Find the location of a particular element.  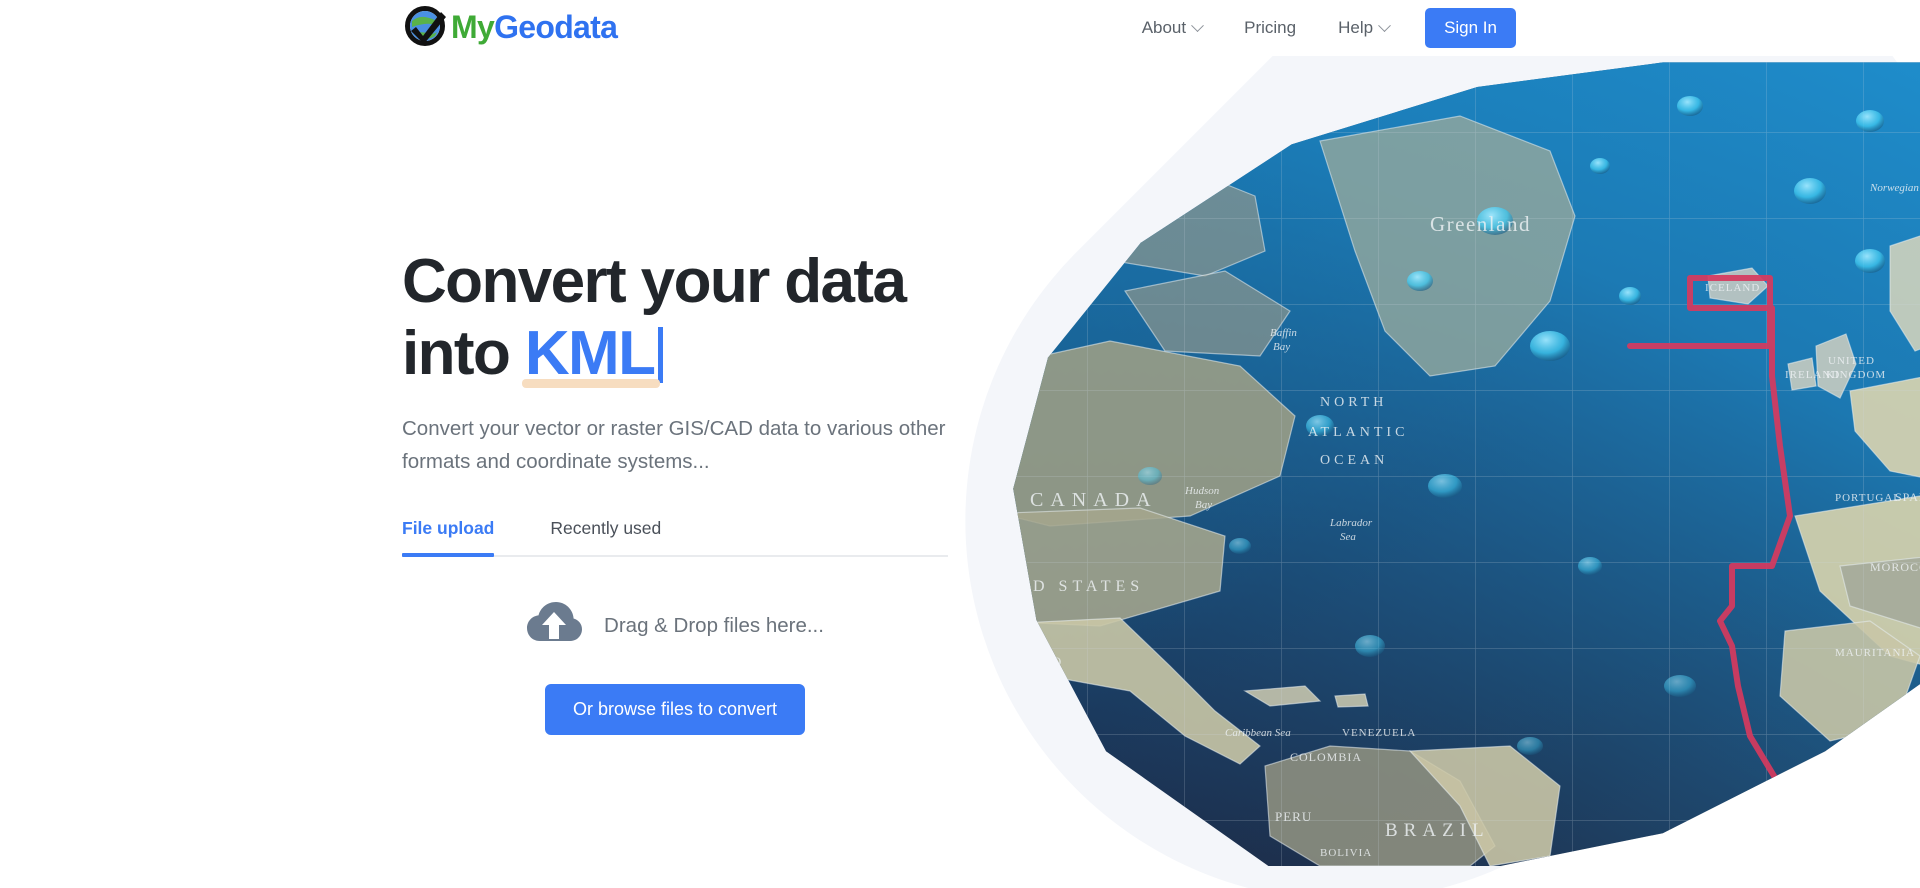

browse-files-button: Or browse files to convert is located at coordinates (675, 710).